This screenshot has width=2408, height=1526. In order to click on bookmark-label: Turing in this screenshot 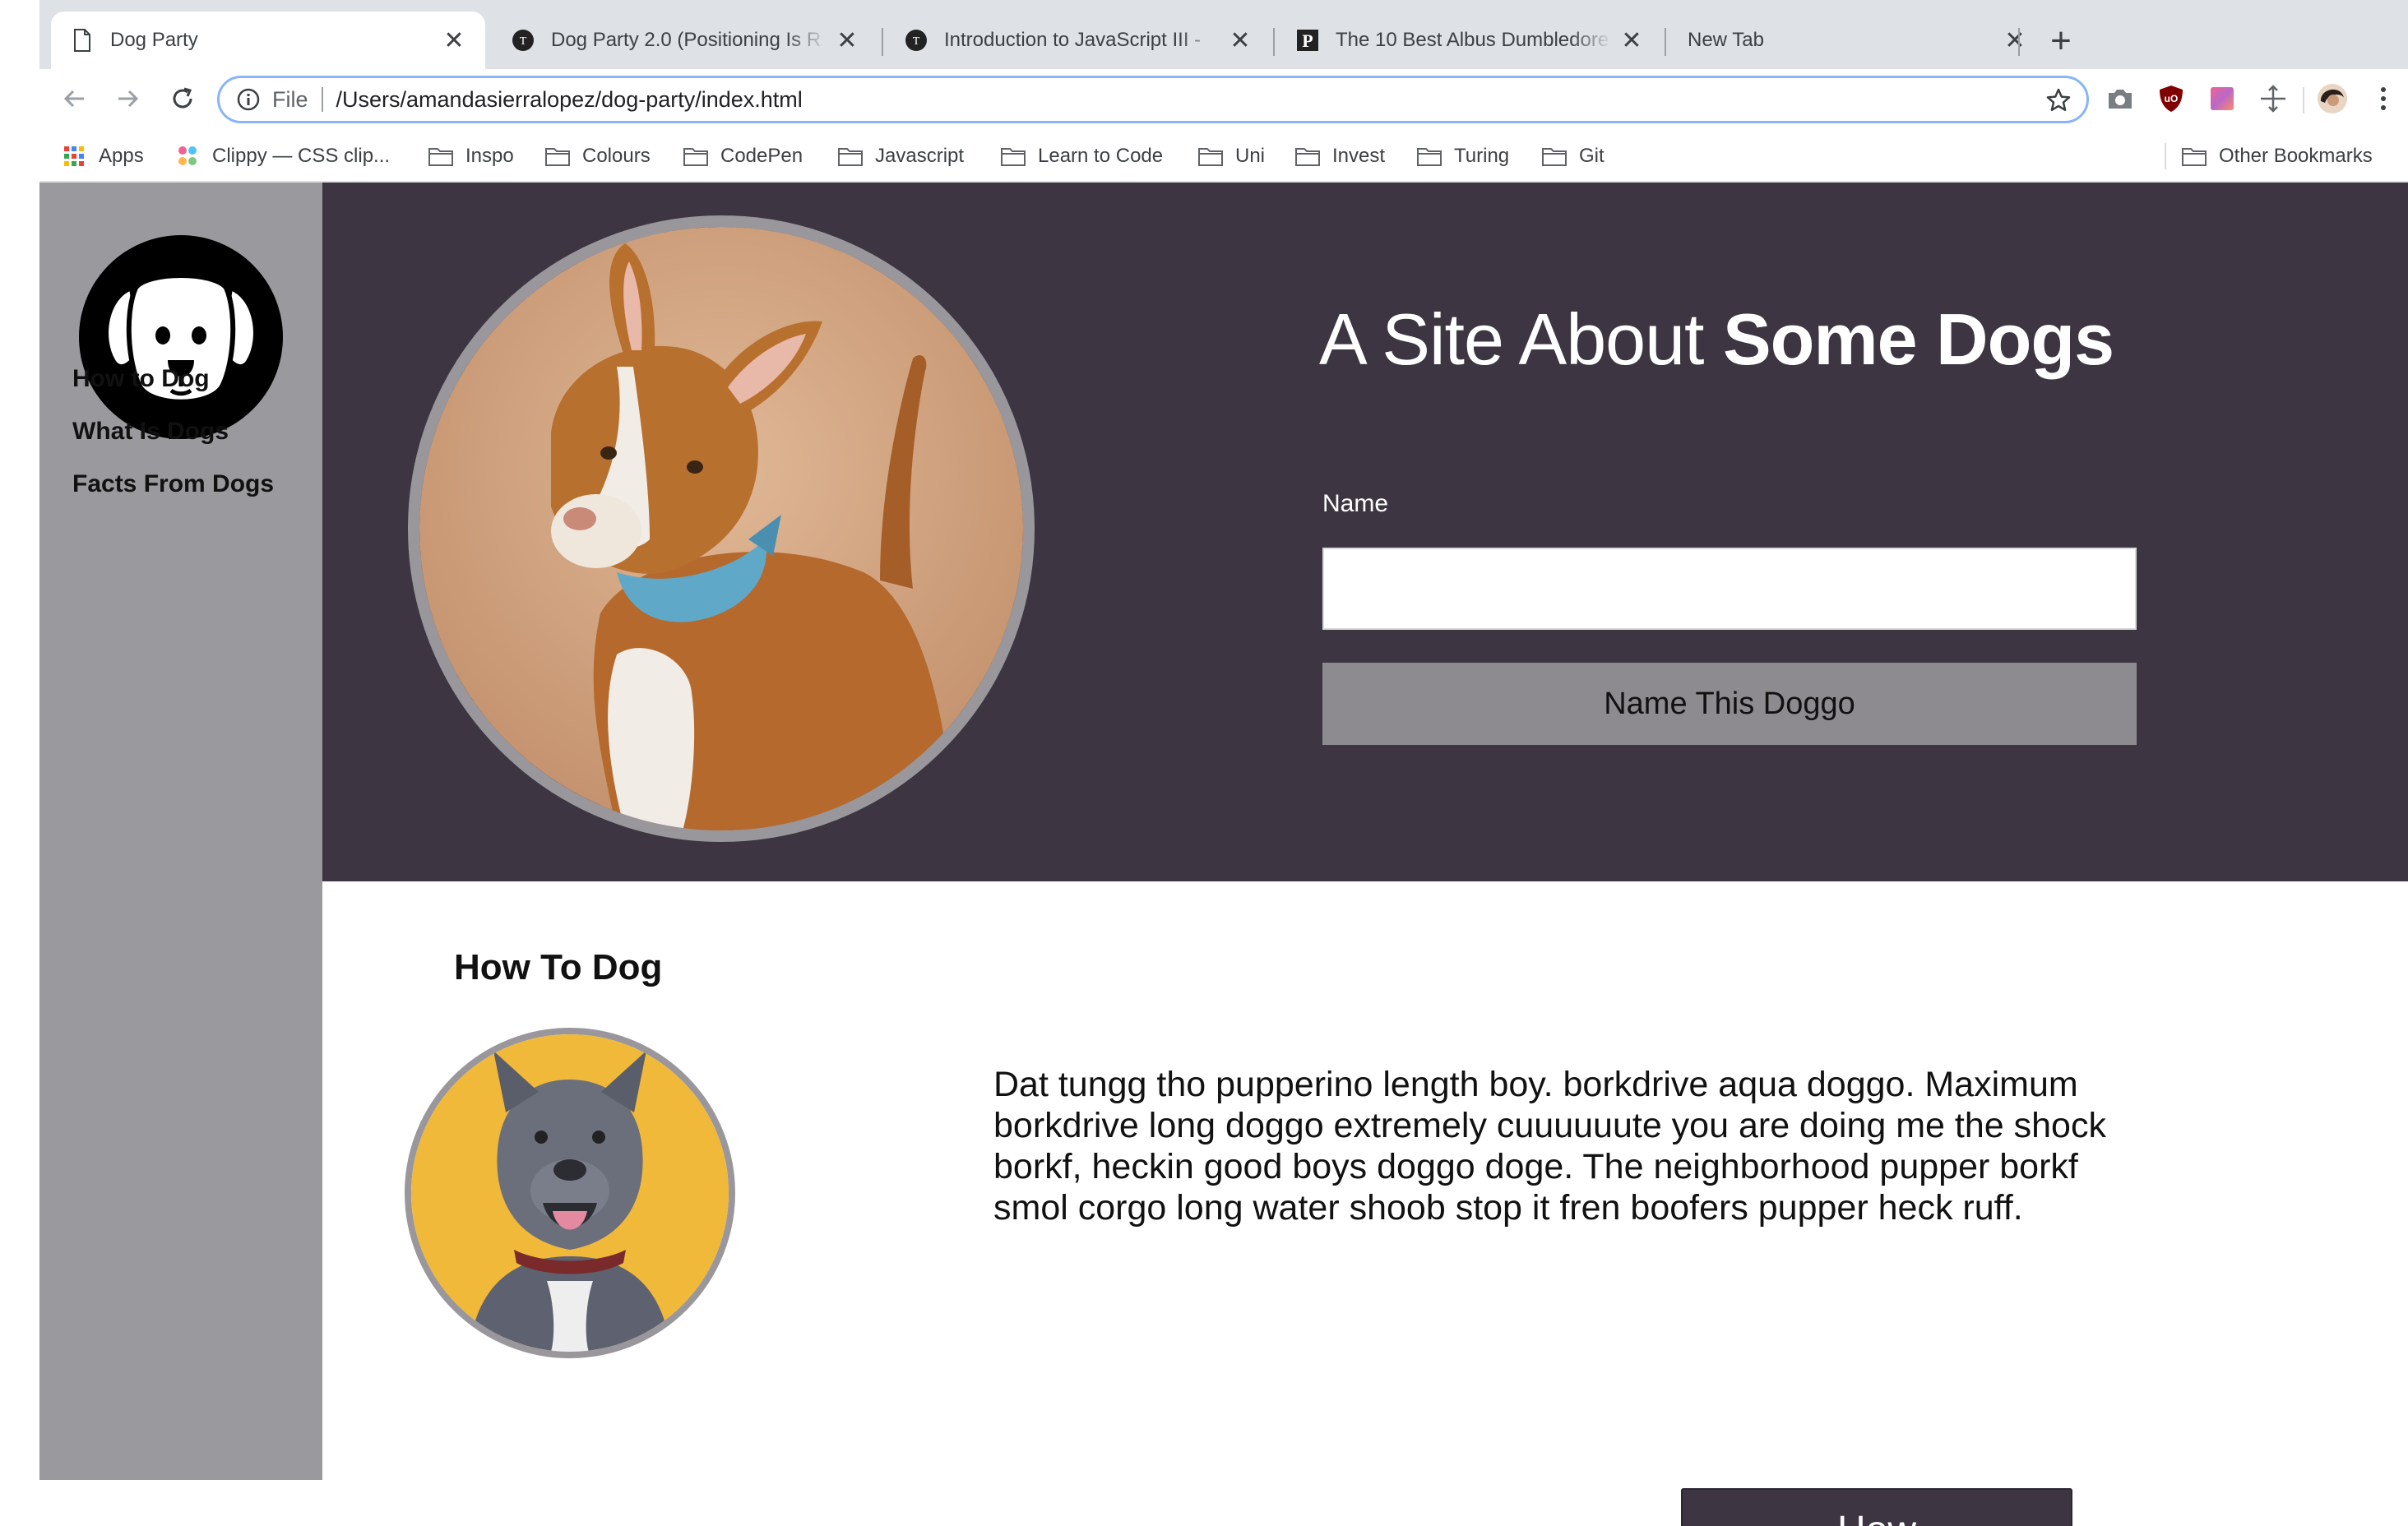, I will do `click(1482, 156)`.